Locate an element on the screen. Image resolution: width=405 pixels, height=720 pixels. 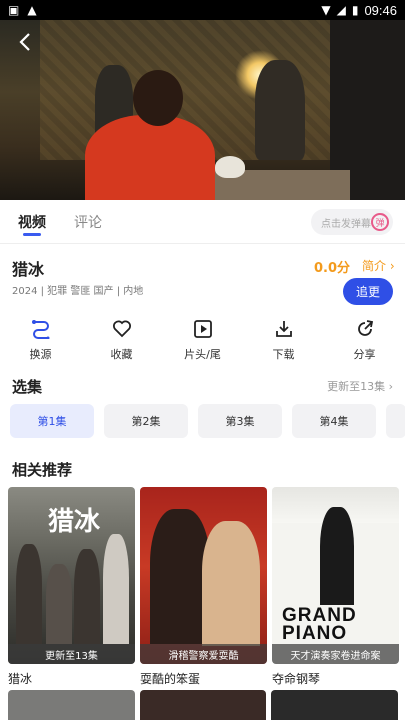
recommend-card: GRAND PIANO 天才演奏家卷进命案 夺命钢琴 is located at coordinates (335, 587).